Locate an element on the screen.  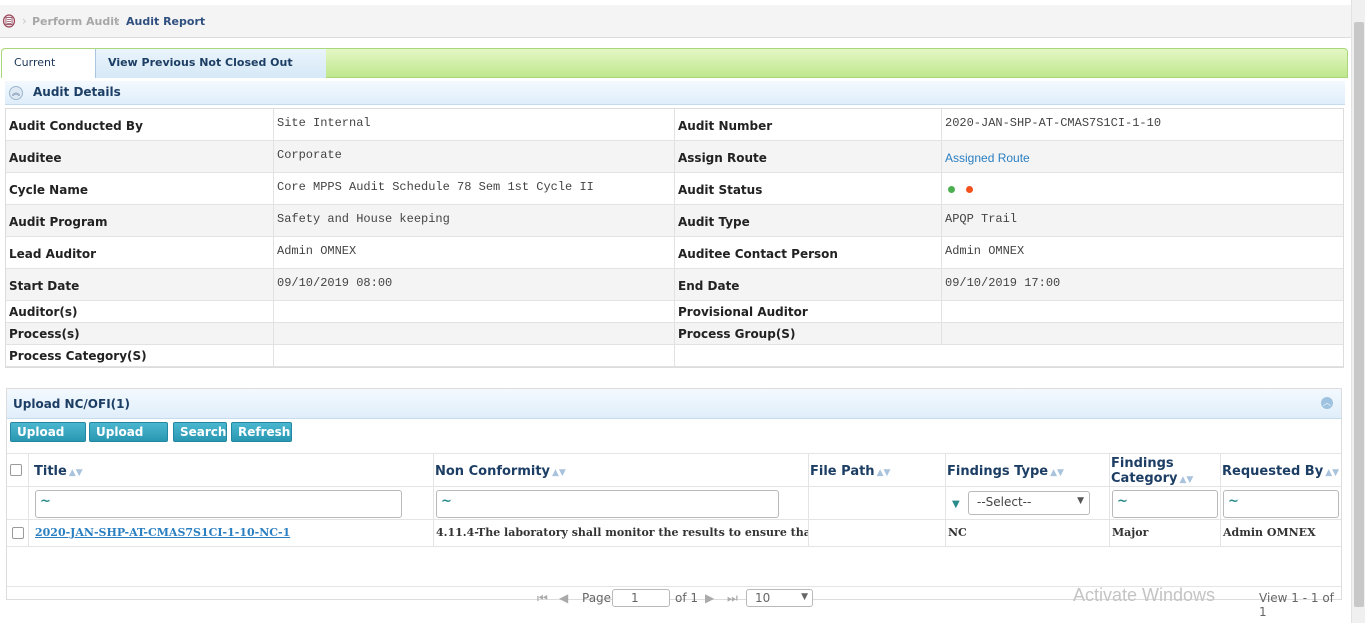
refresh-button: Refresh is located at coordinates (261, 432).